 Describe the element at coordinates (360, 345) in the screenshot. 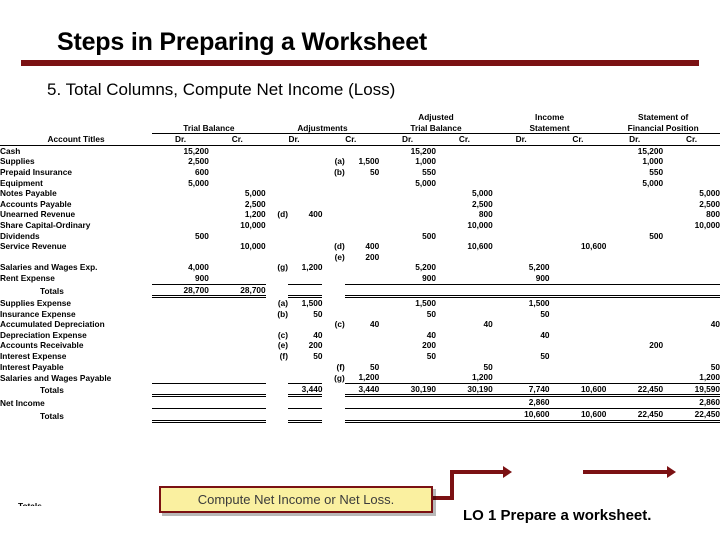

I see `table-row: Accounts Receivable (e) 200 200 200` at that location.